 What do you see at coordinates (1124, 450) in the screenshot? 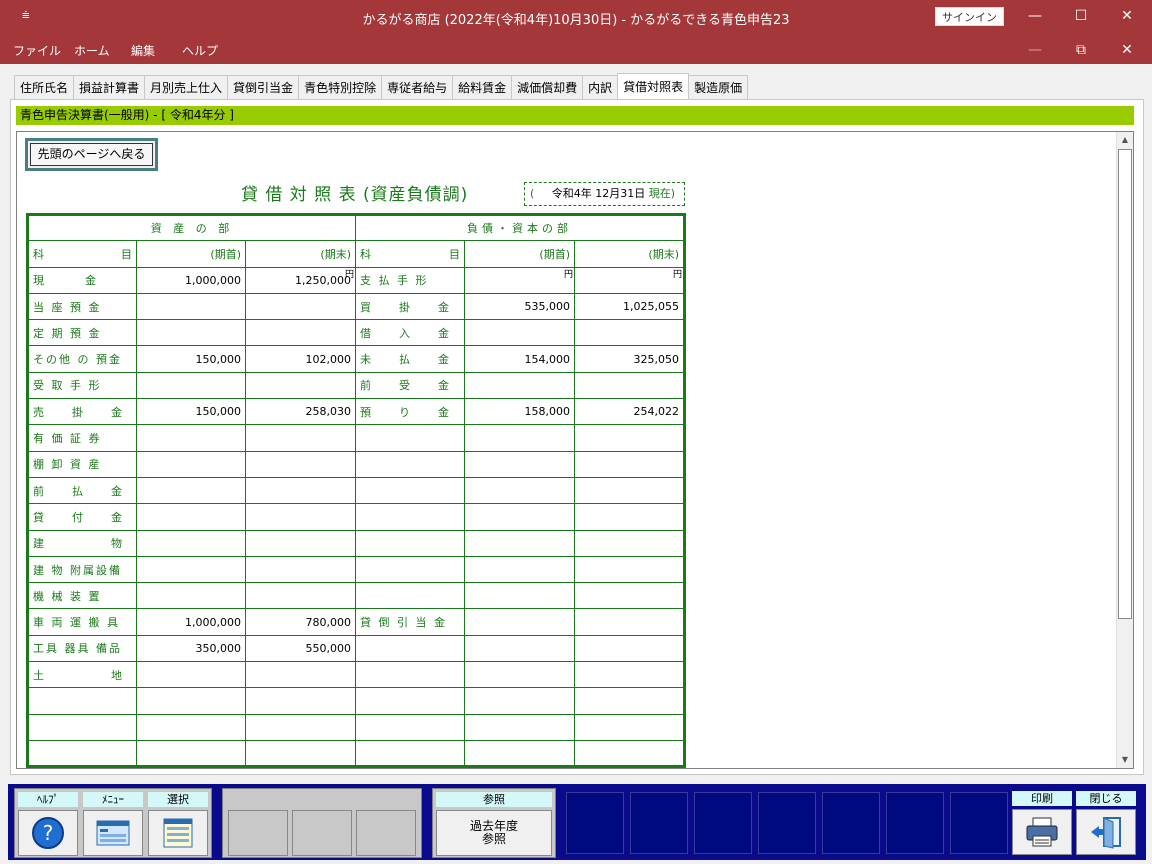
I see `vertical-scrollbar: ▲ ▼` at bounding box center [1124, 450].